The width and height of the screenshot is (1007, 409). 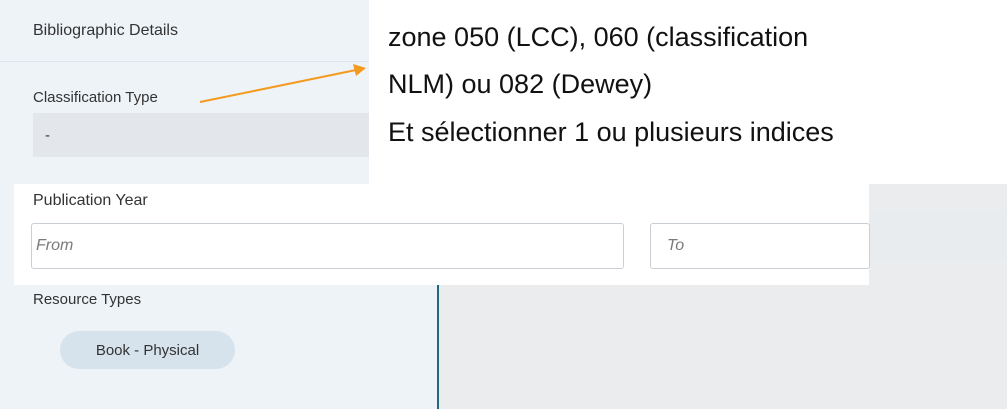 I want to click on right-gray-block, so click(x=938, y=235).